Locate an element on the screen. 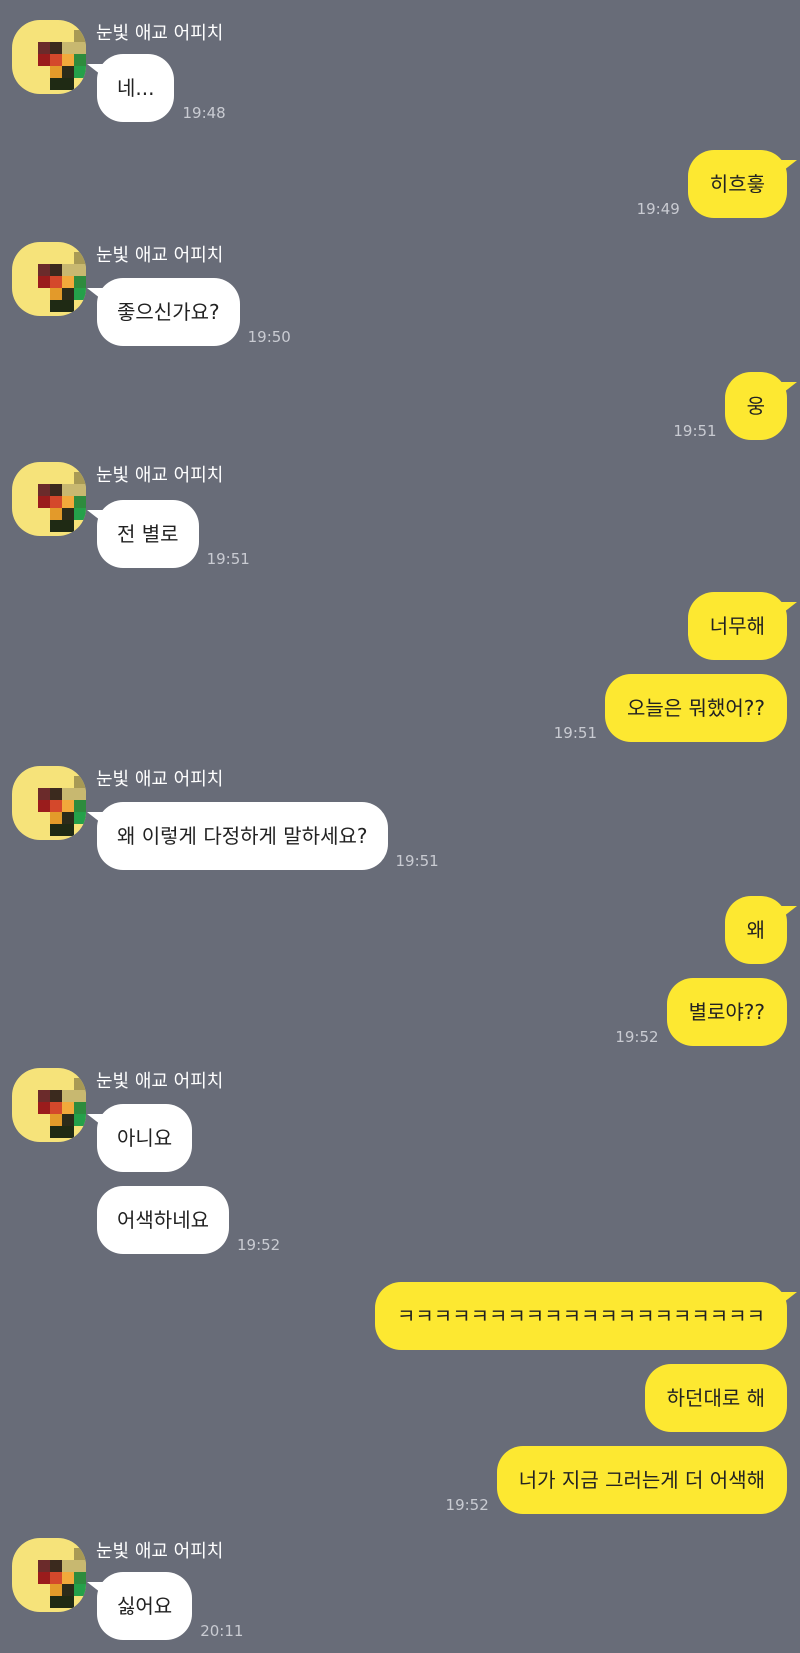 This screenshot has width=800, height=1653. outgoing-message-bubble: 오늘은 뭐했어?? is located at coordinates (696, 708).